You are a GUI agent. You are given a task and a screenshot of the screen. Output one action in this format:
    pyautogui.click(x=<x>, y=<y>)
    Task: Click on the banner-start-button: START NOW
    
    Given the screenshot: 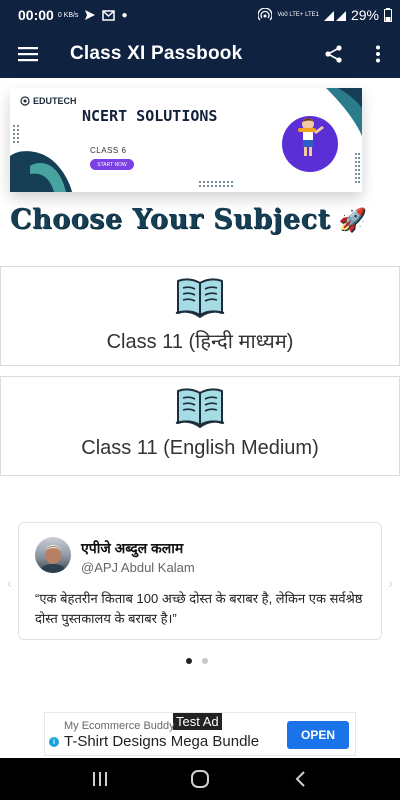 What is the action you would take?
    pyautogui.click(x=112, y=164)
    